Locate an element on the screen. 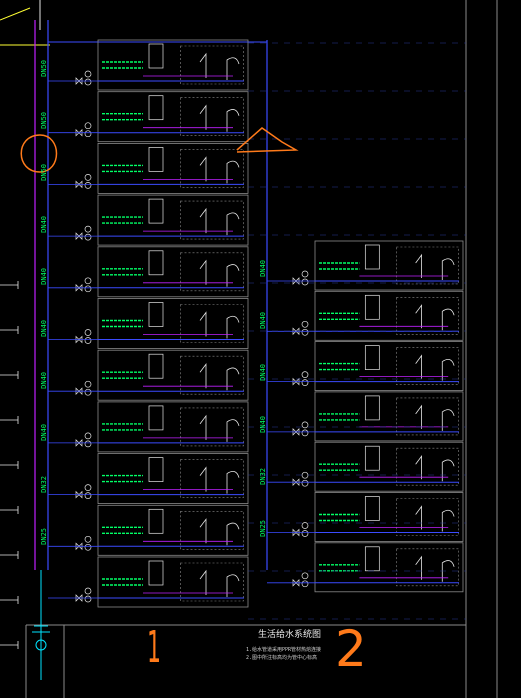 Image resolution: width=521 pixels, height=698 pixels. annotation-number-2: 2 is located at coordinates (351, 649).